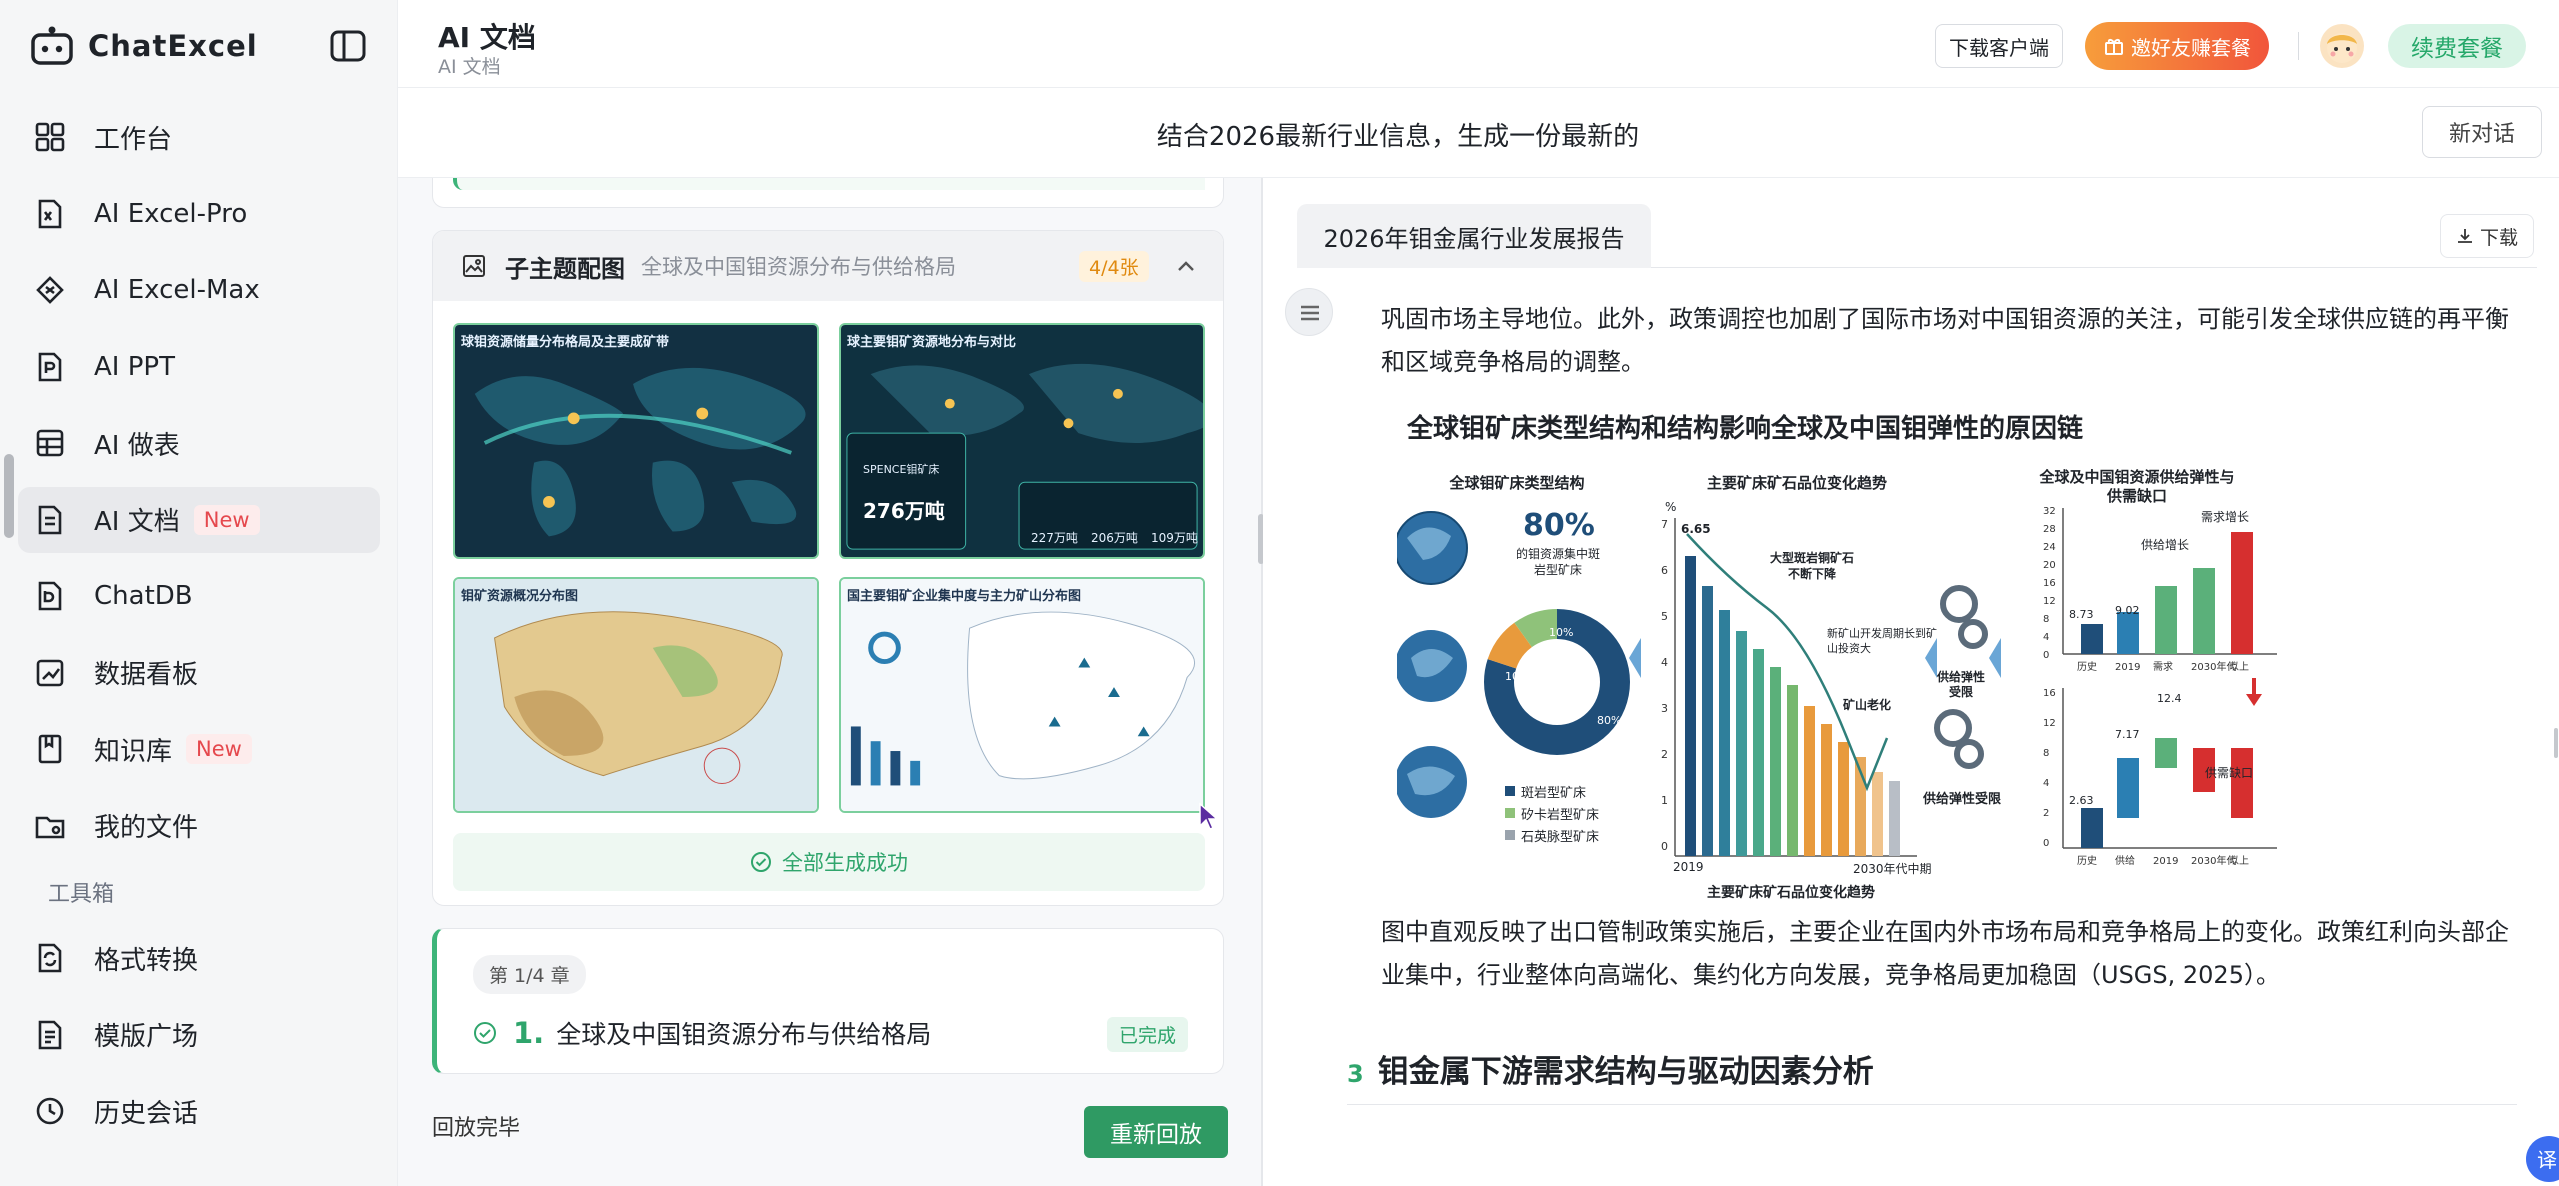 Image resolution: width=2559 pixels, height=1186 pixels. What do you see at coordinates (901, 469) in the screenshot?
I see `thumbnail-caption: SPENCE钼矿床` at bounding box center [901, 469].